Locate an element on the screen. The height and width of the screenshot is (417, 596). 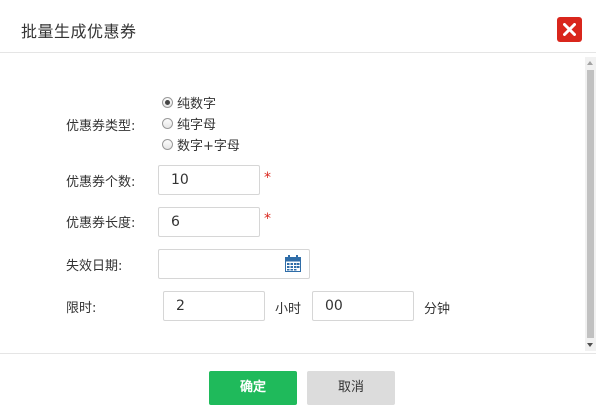
radio-option-numbers: 纯数字 is located at coordinates (189, 102).